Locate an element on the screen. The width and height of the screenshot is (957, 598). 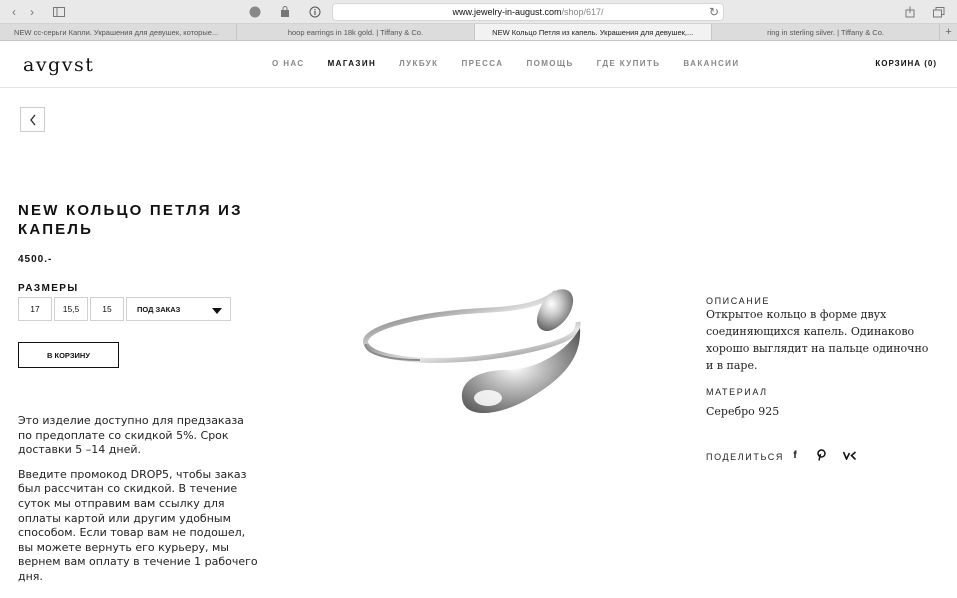
caret-down-icon is located at coordinates (217, 311).